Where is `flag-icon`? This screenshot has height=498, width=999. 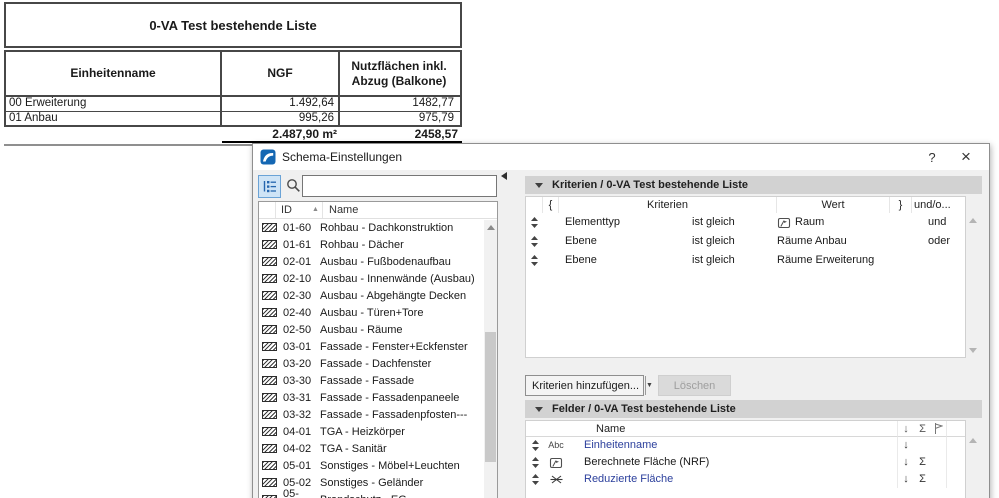 flag-icon is located at coordinates (939, 429).